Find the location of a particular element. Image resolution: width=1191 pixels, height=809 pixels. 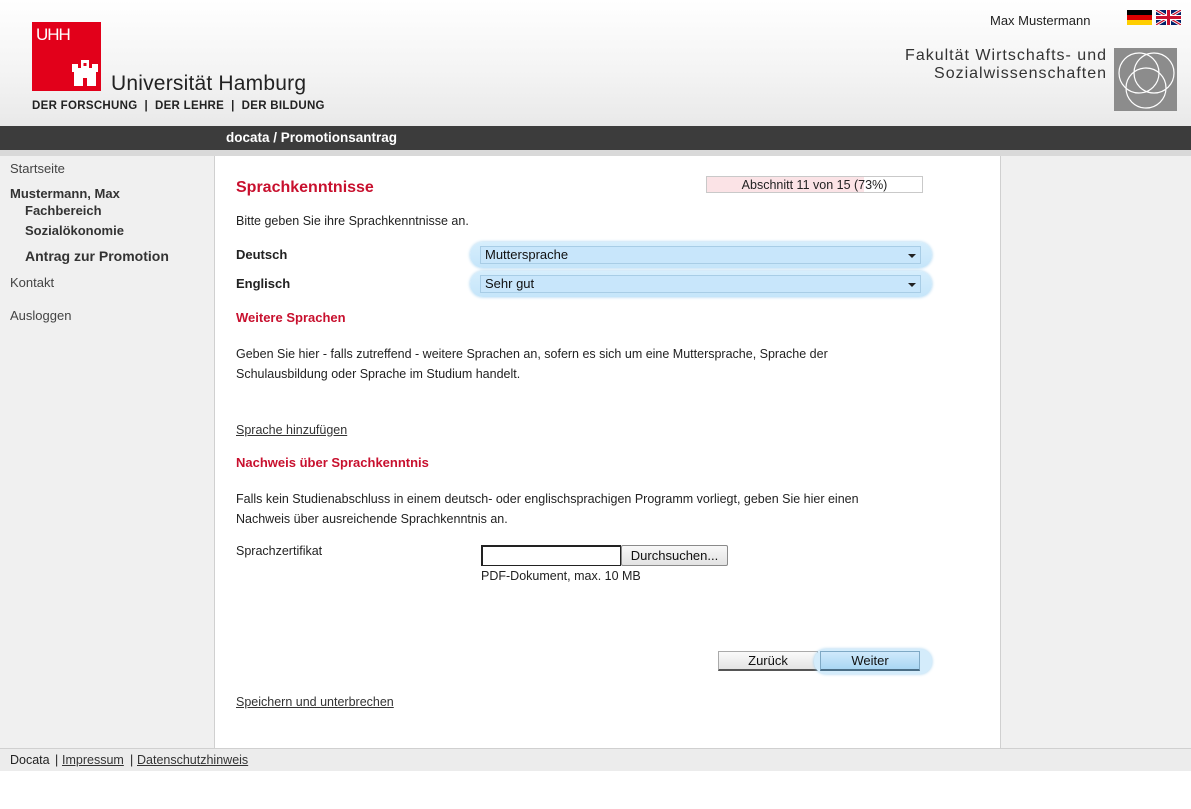

footer-privacy-link: Datenschutzhinweis is located at coordinates (192, 760).